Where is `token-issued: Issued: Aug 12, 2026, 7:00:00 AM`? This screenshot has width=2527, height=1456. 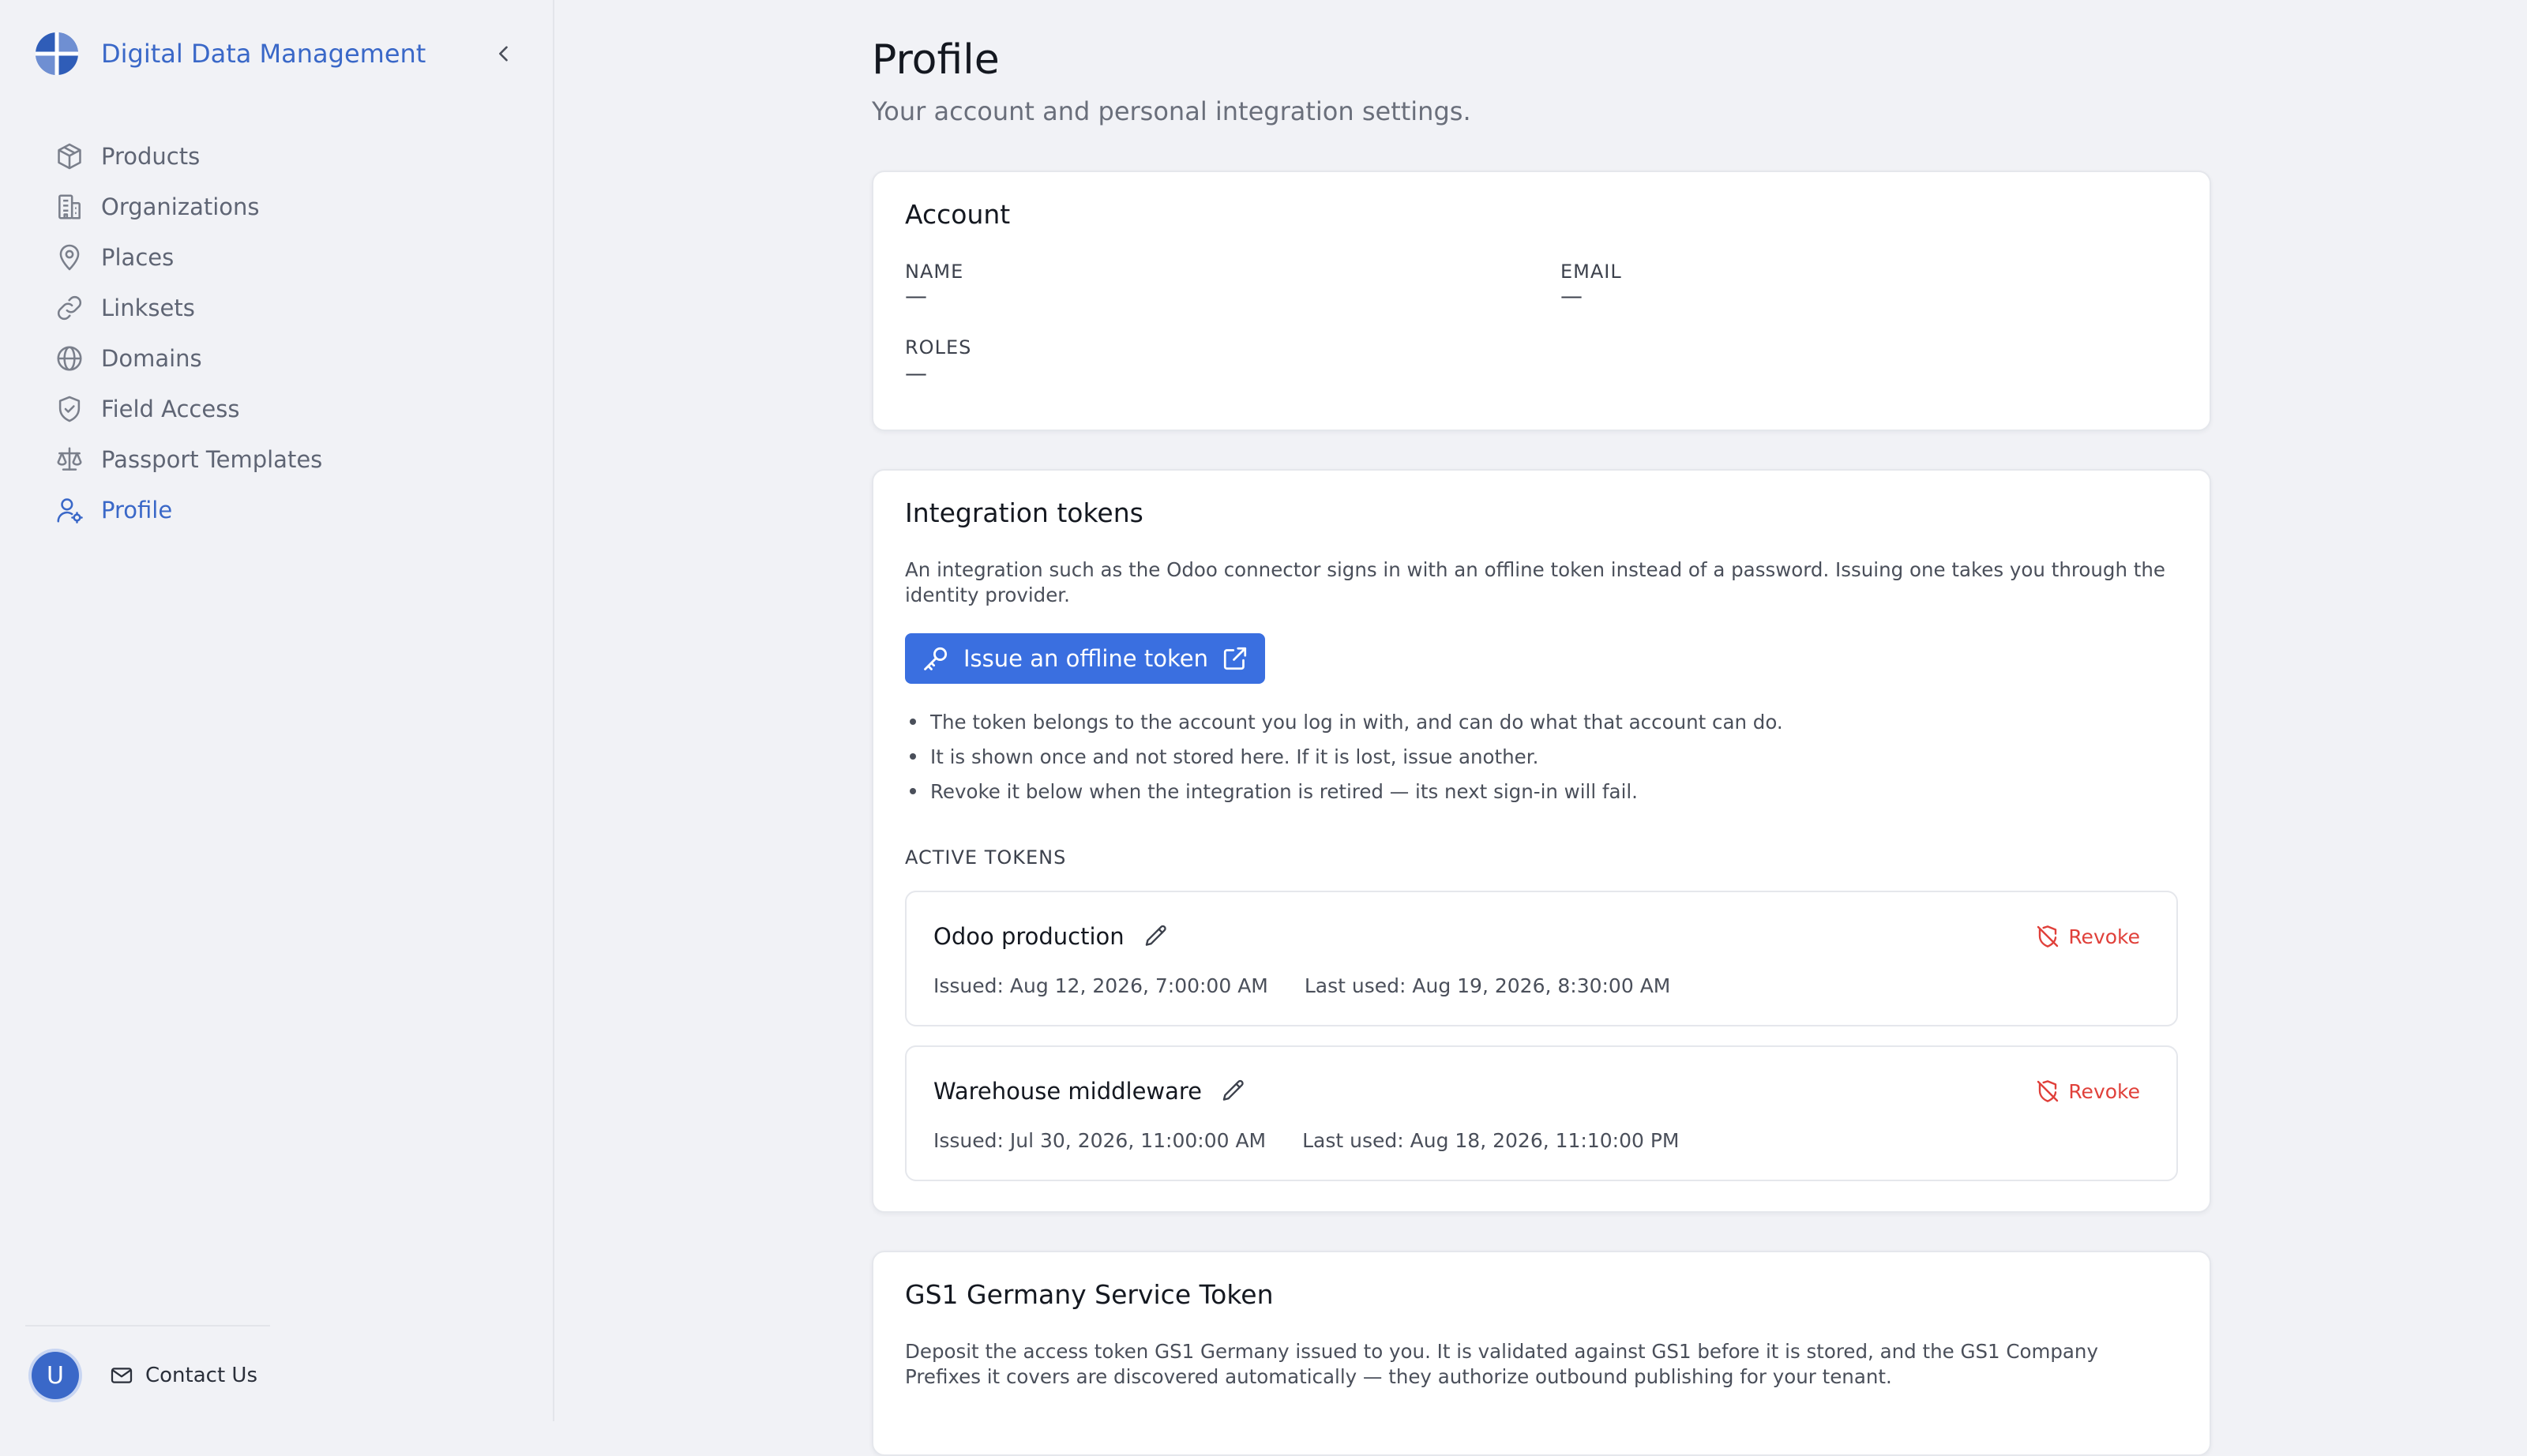
token-issued: Issued: Aug 12, 2026, 7:00:00 AM is located at coordinates (1100, 985).